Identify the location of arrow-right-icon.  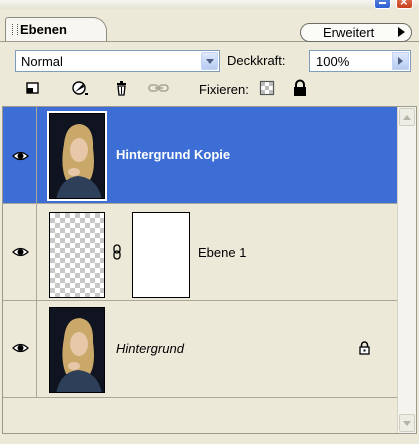
(401, 32).